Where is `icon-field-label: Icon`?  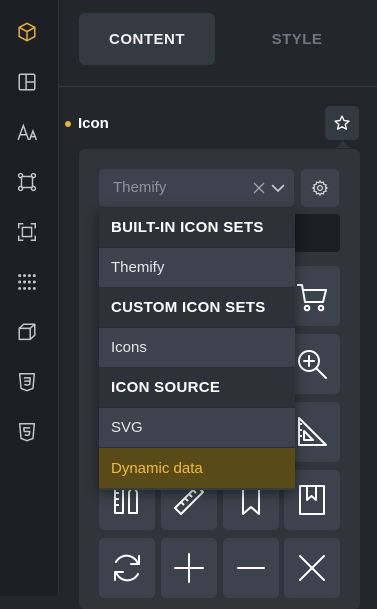 icon-field-label: Icon is located at coordinates (87, 123).